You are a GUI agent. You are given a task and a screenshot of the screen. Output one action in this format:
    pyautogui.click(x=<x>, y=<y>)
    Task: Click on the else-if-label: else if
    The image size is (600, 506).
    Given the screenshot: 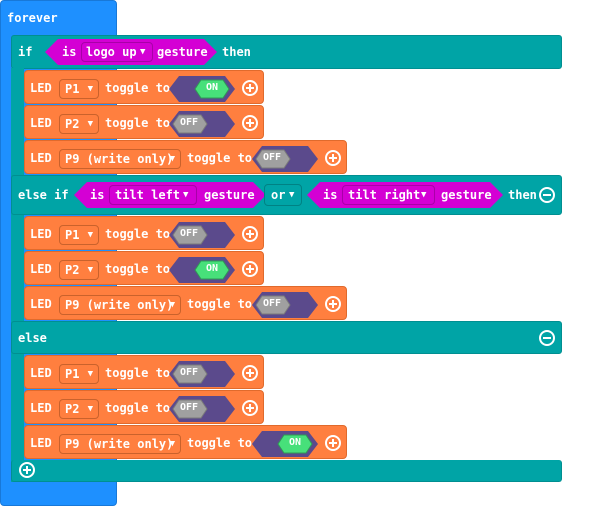 What is the action you would take?
    pyautogui.click(x=43, y=195)
    